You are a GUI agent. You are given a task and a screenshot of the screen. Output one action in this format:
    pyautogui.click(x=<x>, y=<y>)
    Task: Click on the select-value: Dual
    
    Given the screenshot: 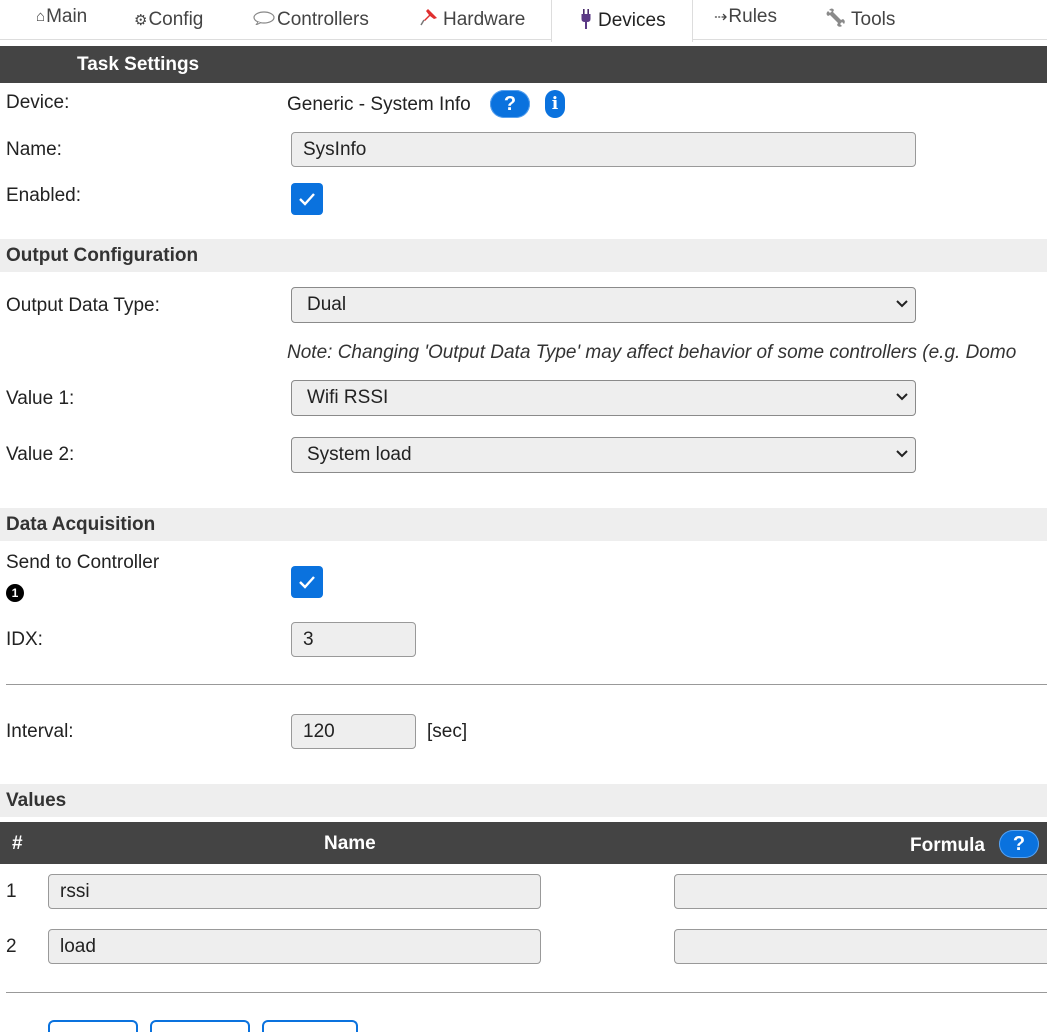 What is the action you would take?
    pyautogui.click(x=327, y=304)
    